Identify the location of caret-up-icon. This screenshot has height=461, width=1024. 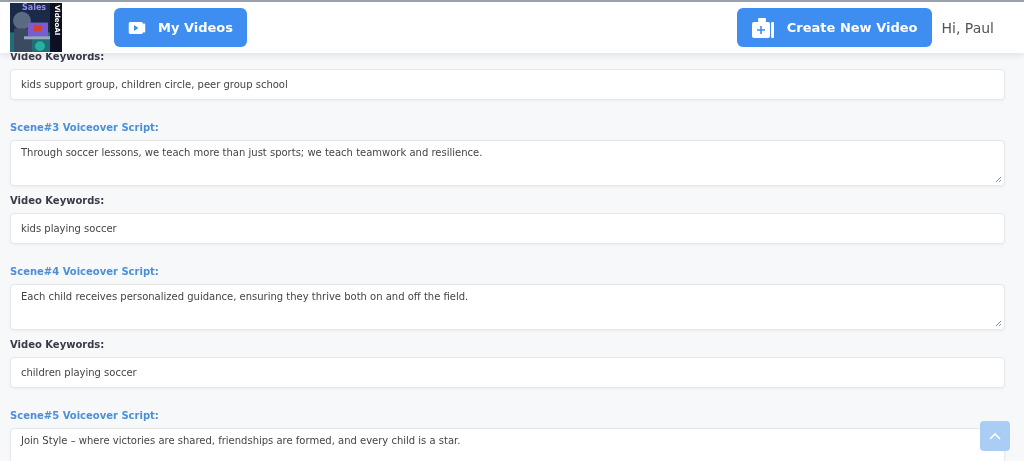
(995, 436).